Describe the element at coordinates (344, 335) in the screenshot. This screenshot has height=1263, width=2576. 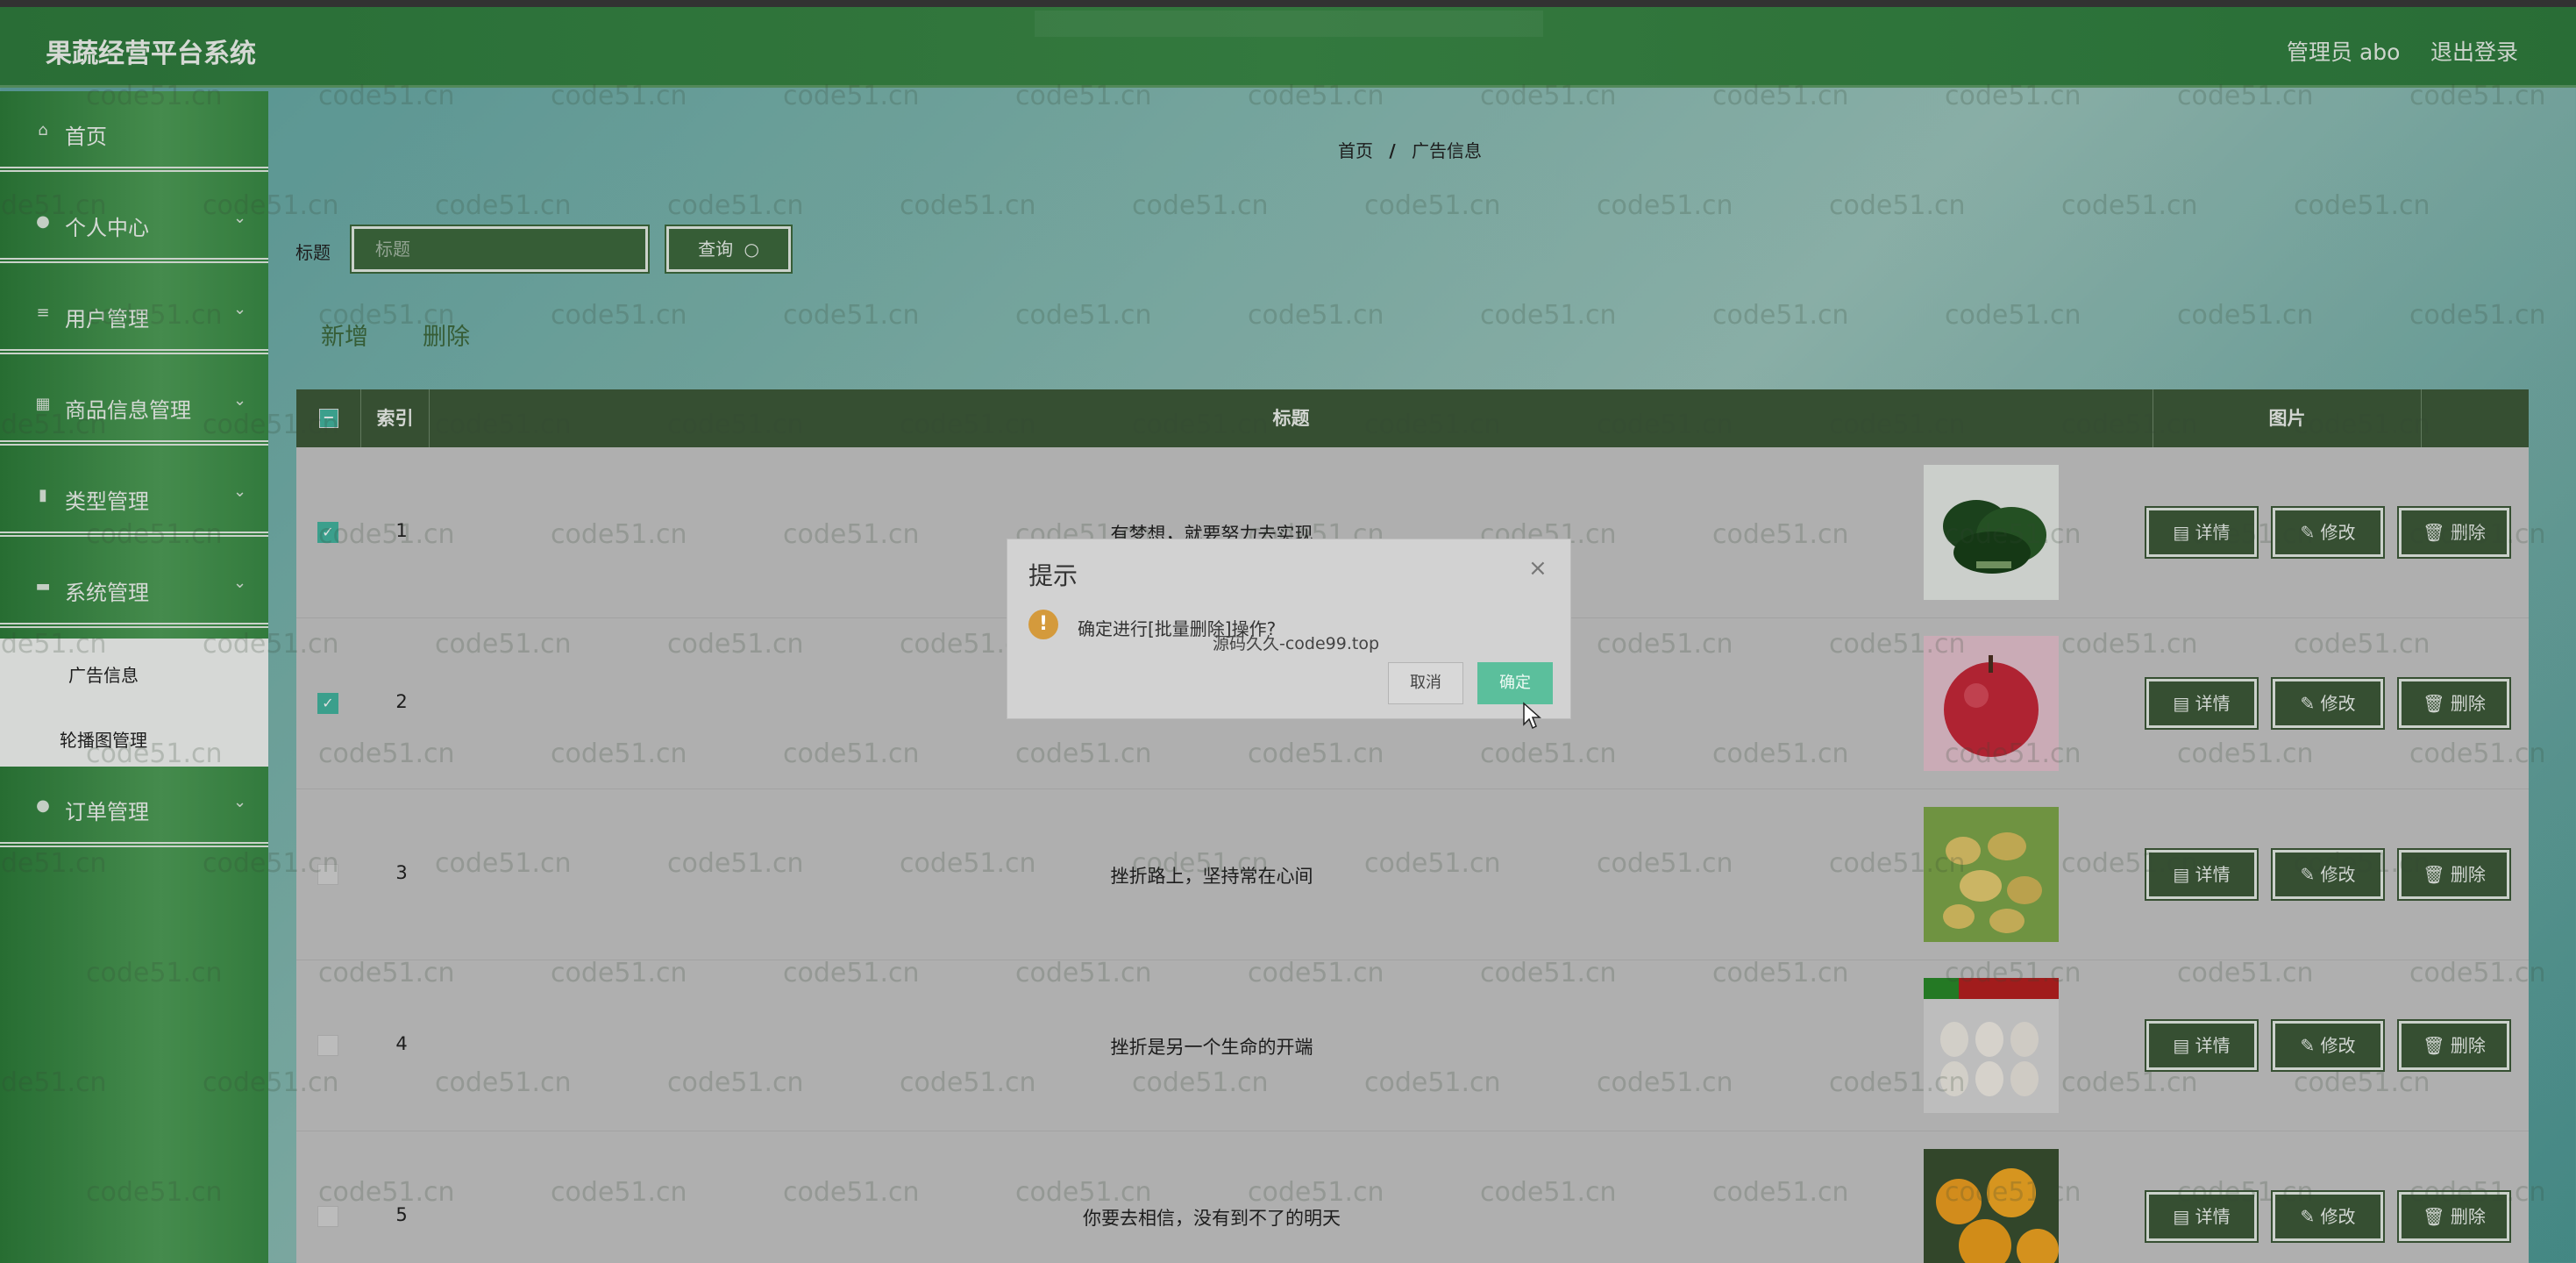
I see `add-button: 新增` at that location.